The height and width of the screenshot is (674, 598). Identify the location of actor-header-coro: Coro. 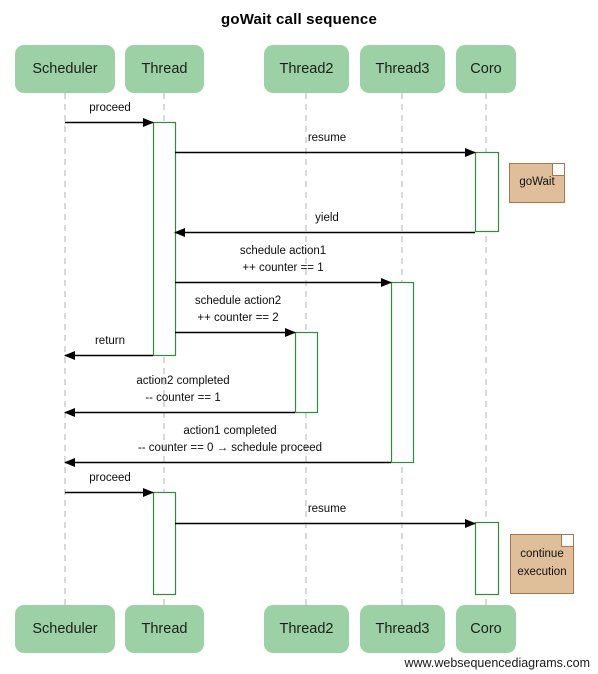
(486, 69).